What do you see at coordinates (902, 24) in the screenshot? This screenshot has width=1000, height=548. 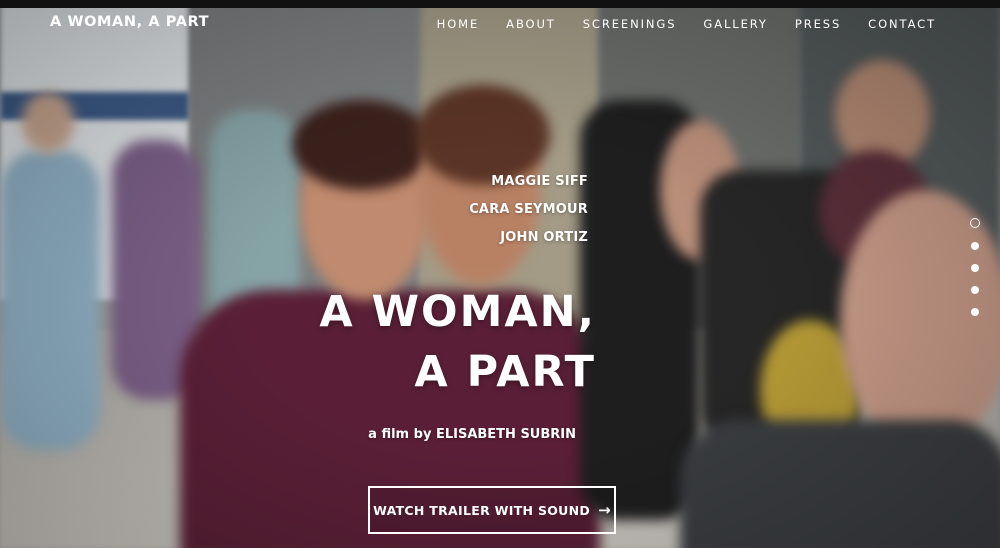 I see `nav-contact: CONTACT` at bounding box center [902, 24].